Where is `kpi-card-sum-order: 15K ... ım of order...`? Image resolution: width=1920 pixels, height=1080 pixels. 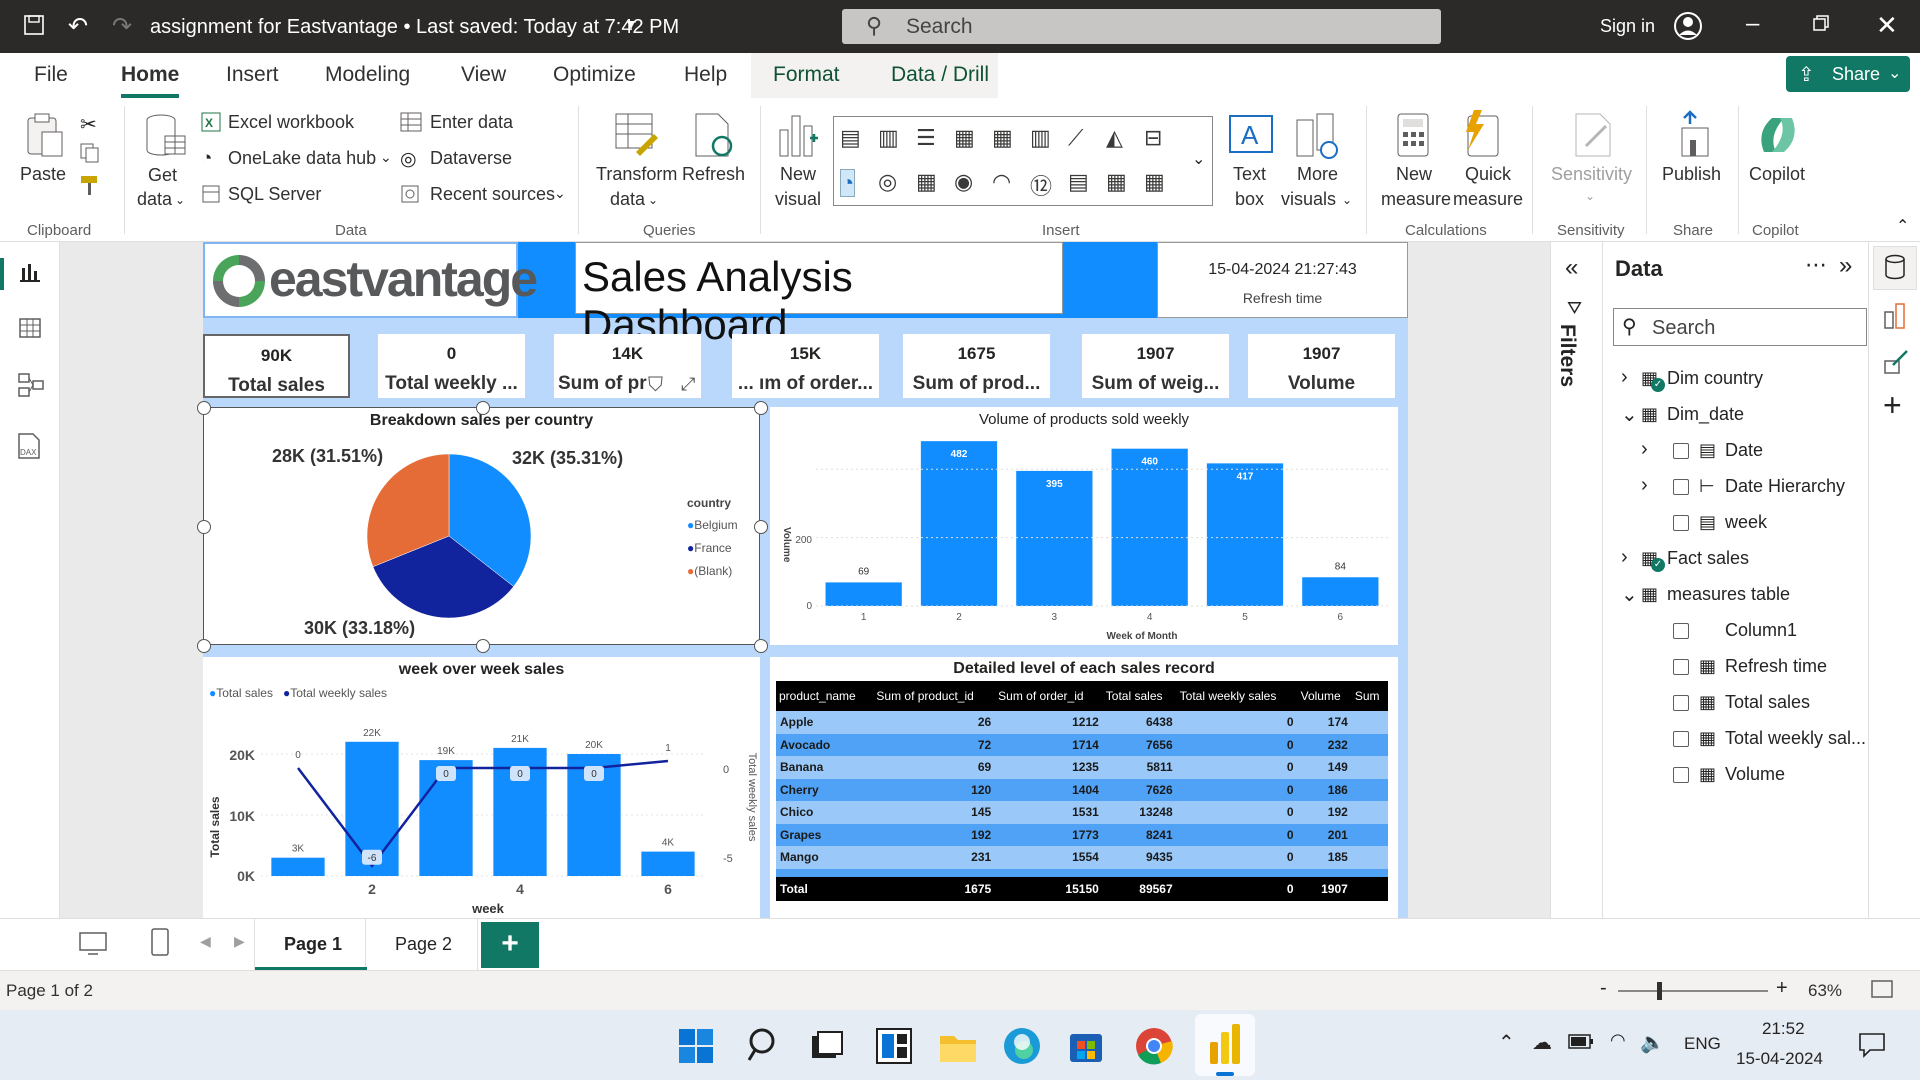 kpi-card-sum-order: 15K ... ım of order... is located at coordinates (805, 366).